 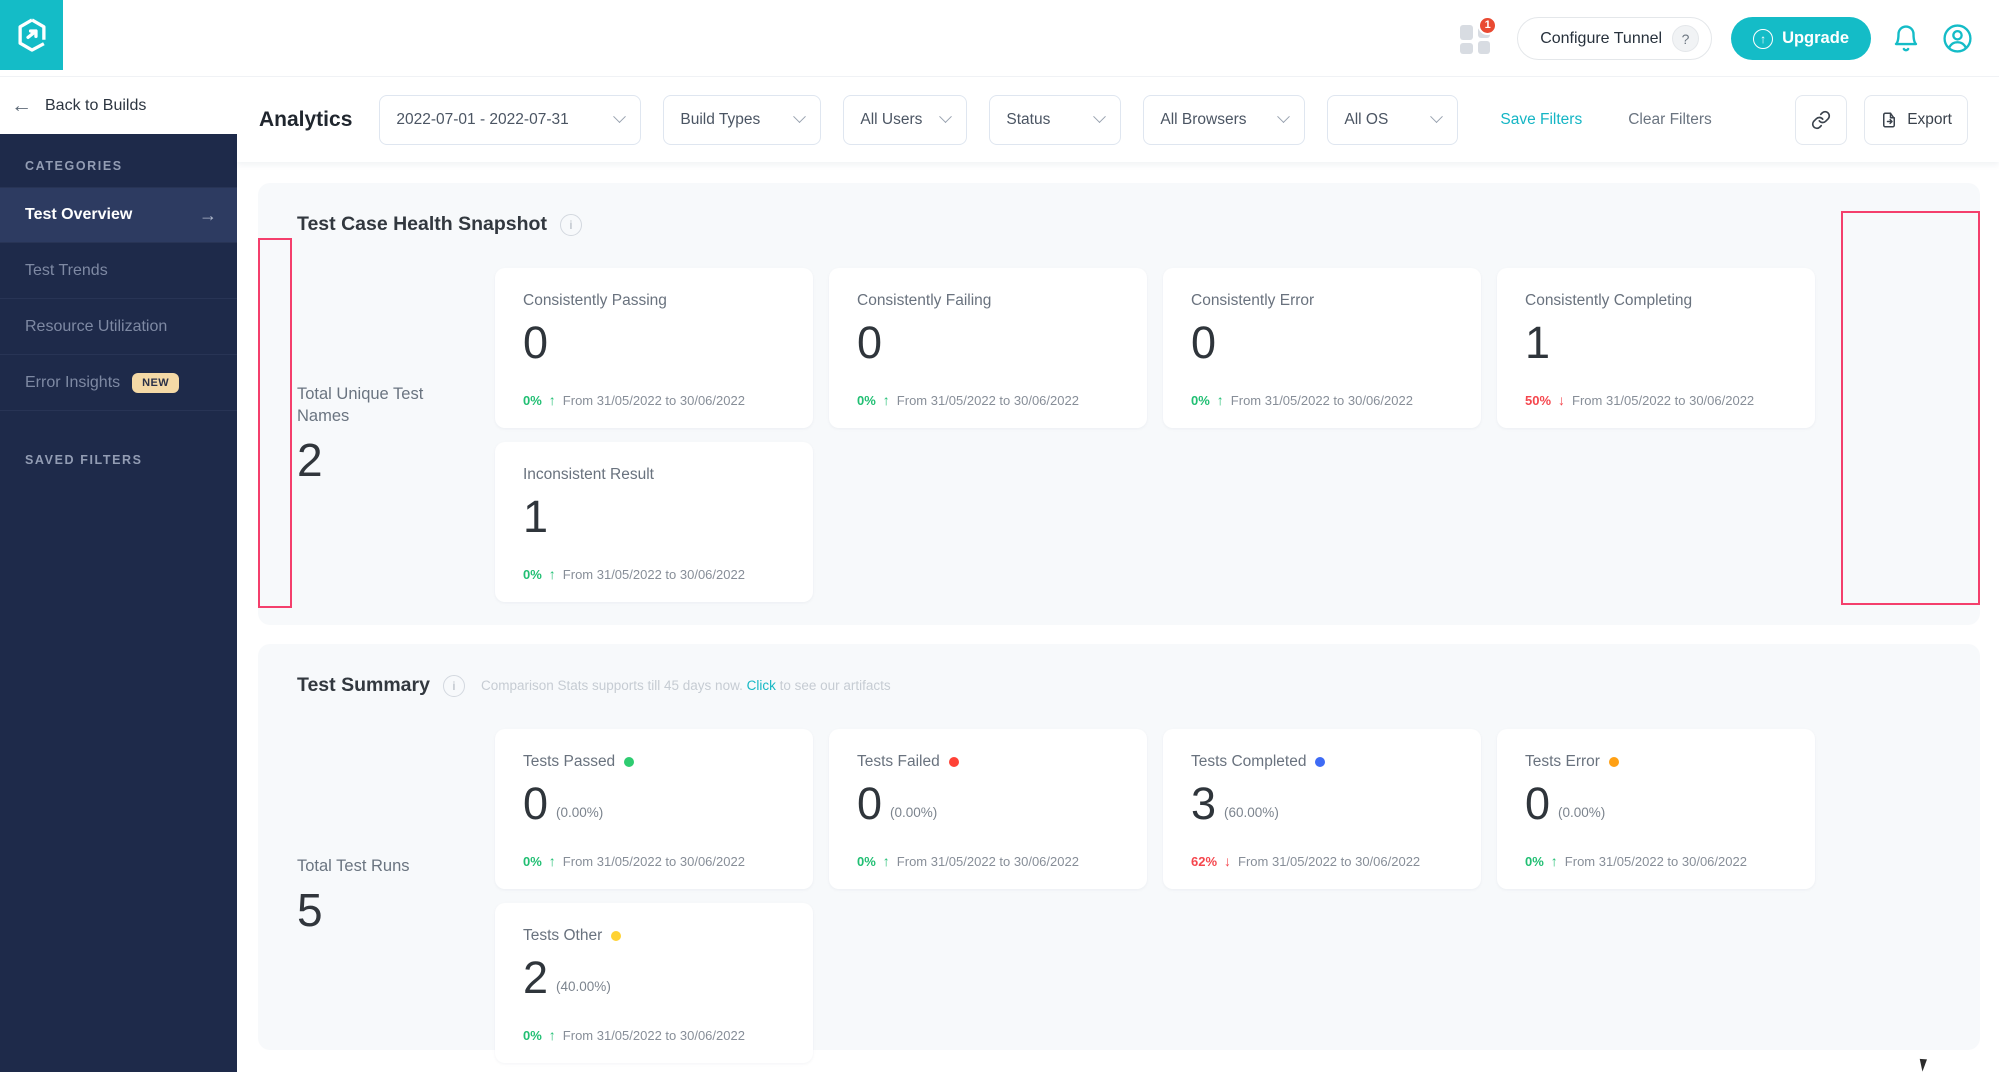 I want to click on back-to-builds-label: Back to Builds, so click(x=96, y=105).